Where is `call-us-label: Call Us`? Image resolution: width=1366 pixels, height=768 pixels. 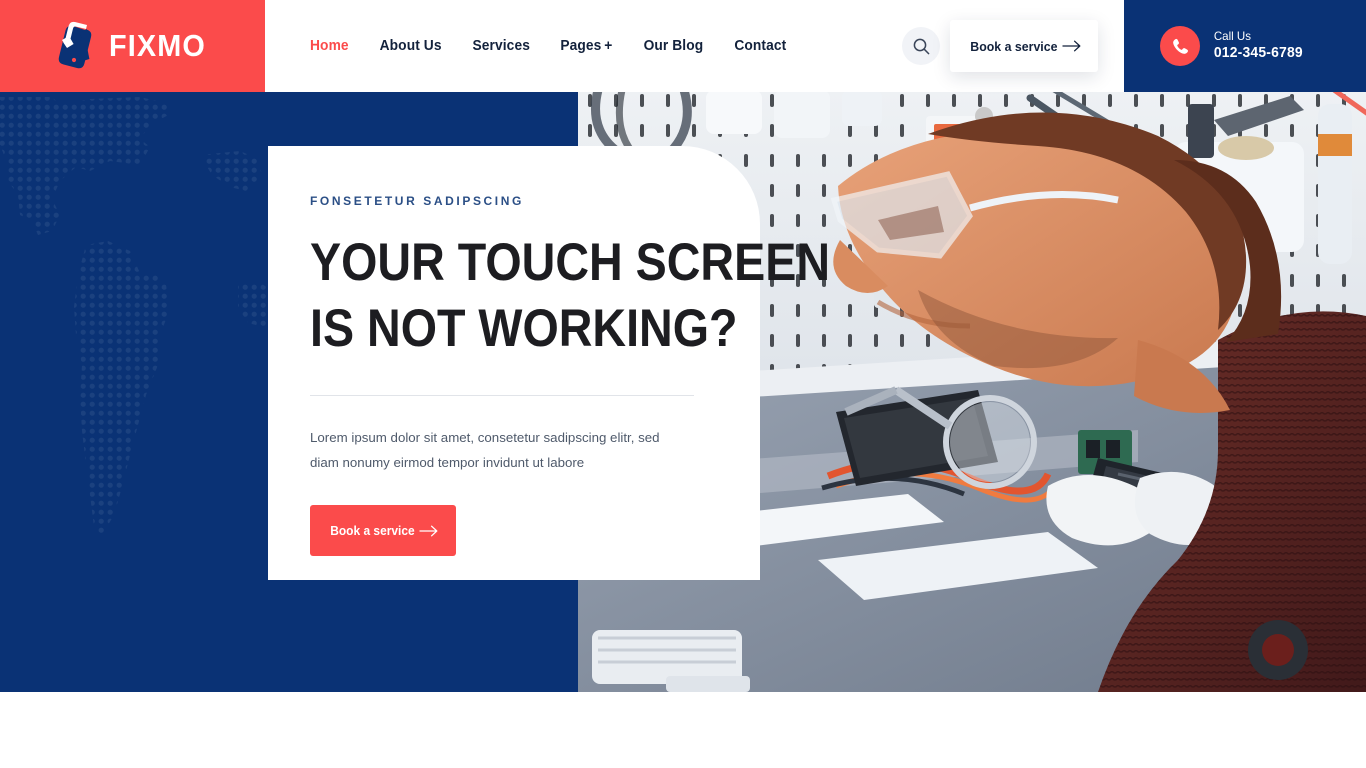
call-us-label: Call Us is located at coordinates (1232, 36).